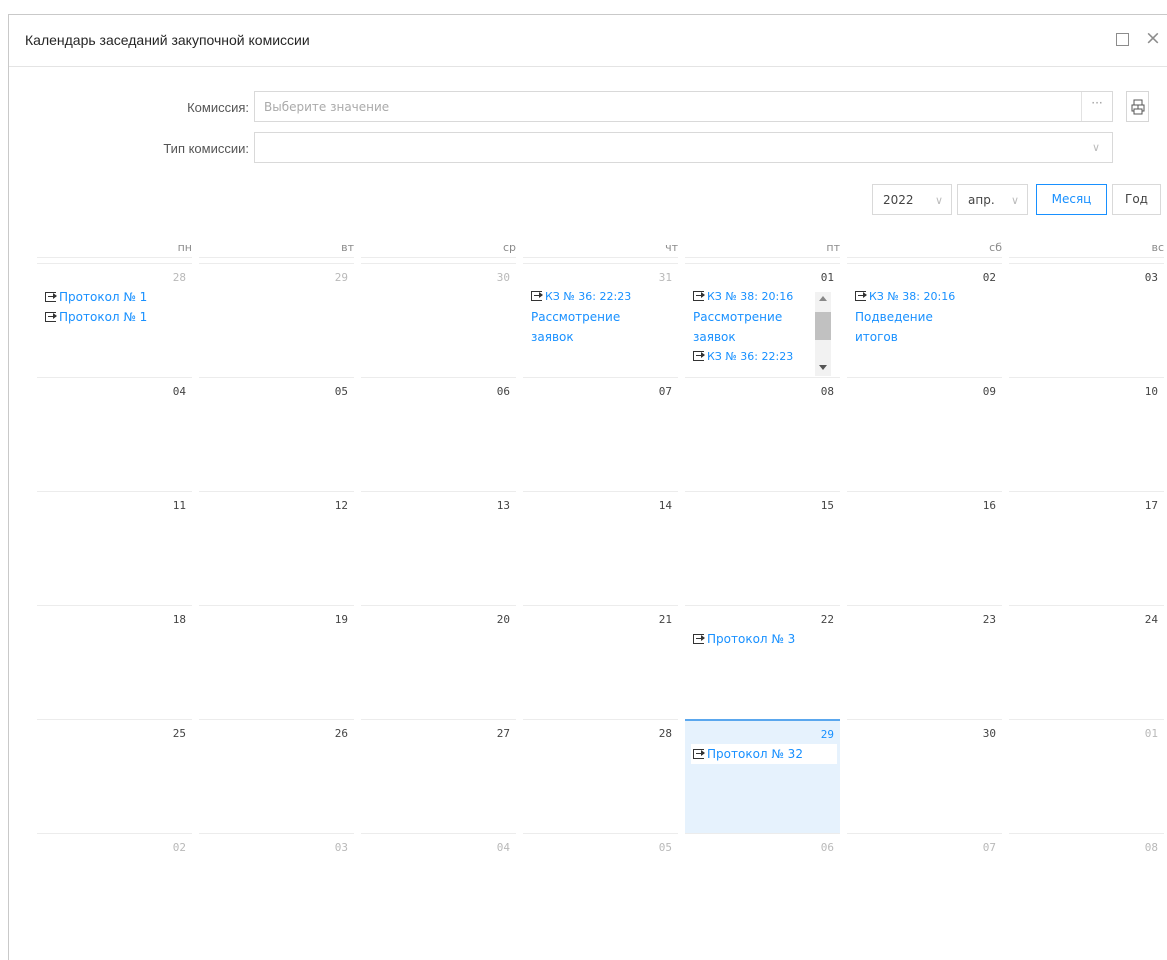 This screenshot has width=1167, height=960. I want to click on day-cell: 16, so click(924, 548).